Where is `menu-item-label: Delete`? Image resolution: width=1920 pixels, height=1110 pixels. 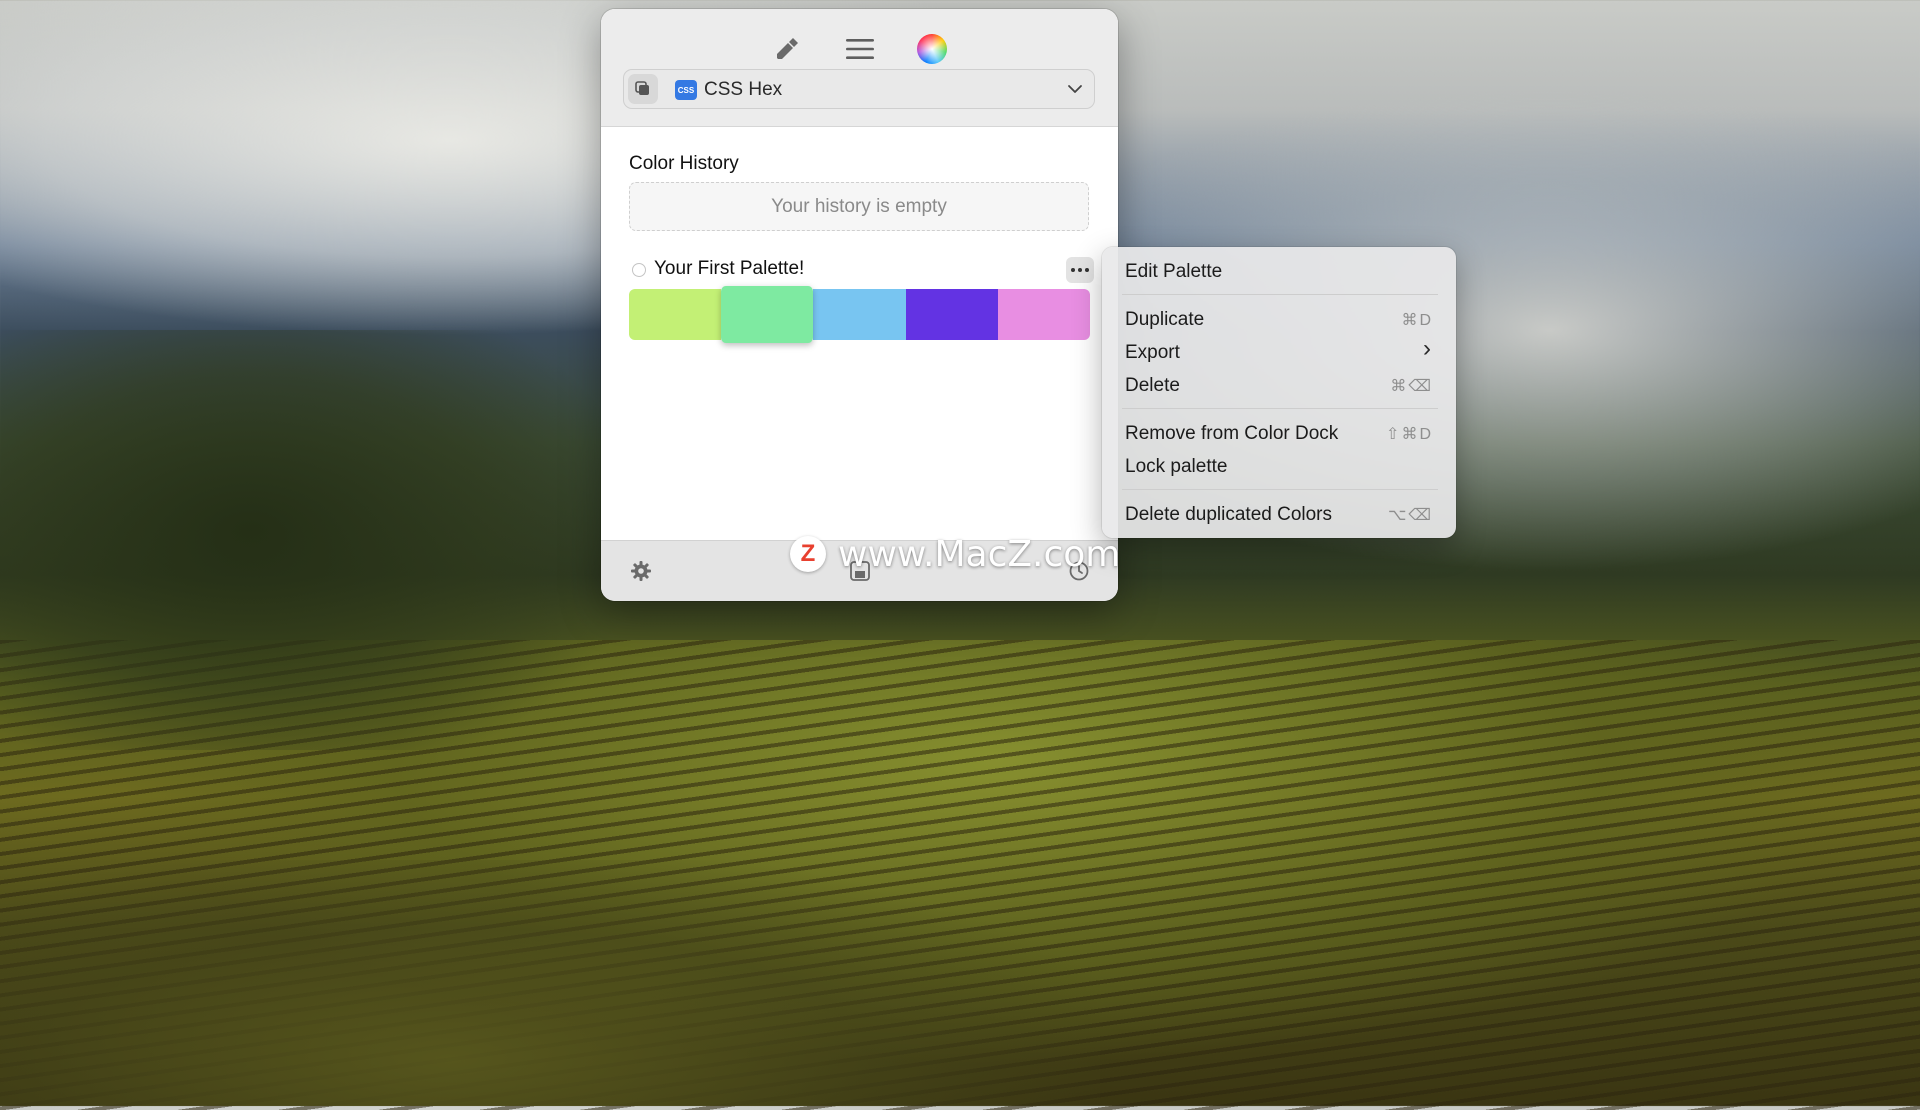
menu-item-label: Delete is located at coordinates (1152, 385).